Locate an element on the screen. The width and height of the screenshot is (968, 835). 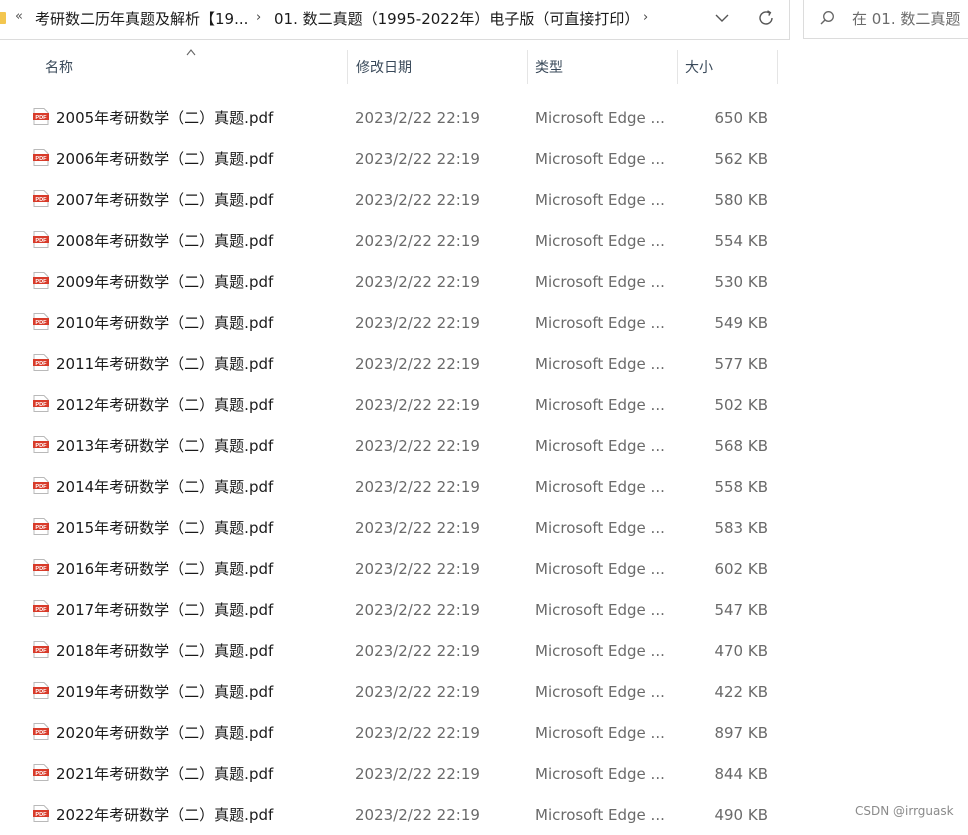
file-name: 2010年考研数学（二）真题.pdf is located at coordinates (165, 323).